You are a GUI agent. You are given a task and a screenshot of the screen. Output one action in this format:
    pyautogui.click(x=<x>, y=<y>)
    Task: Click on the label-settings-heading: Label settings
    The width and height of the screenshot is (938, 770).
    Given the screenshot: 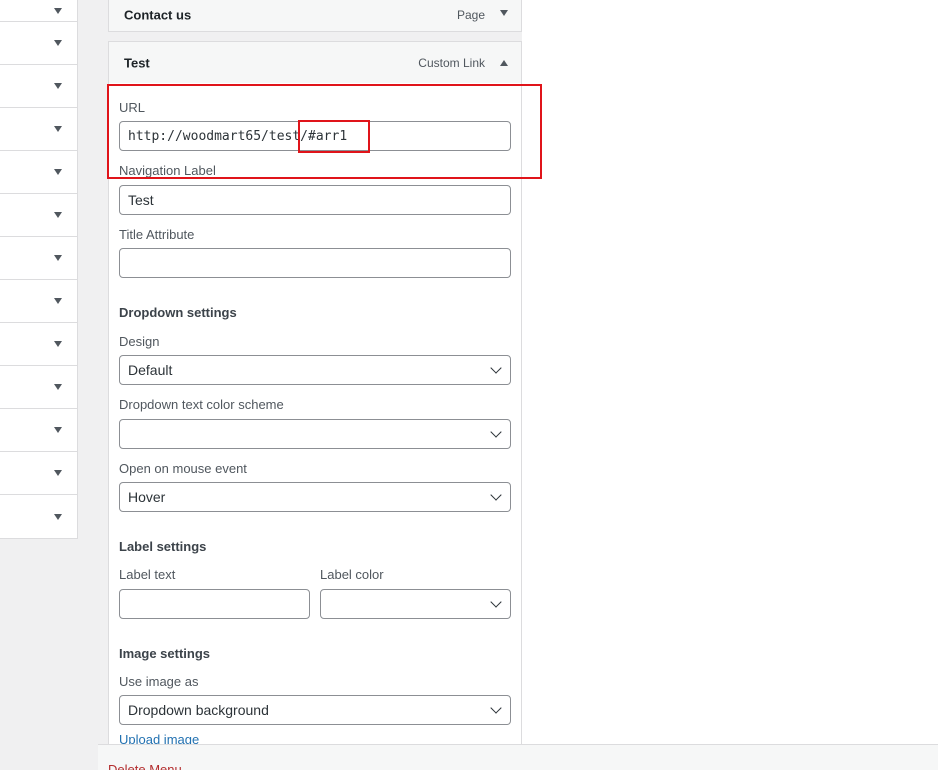 What is the action you would take?
    pyautogui.click(x=163, y=546)
    